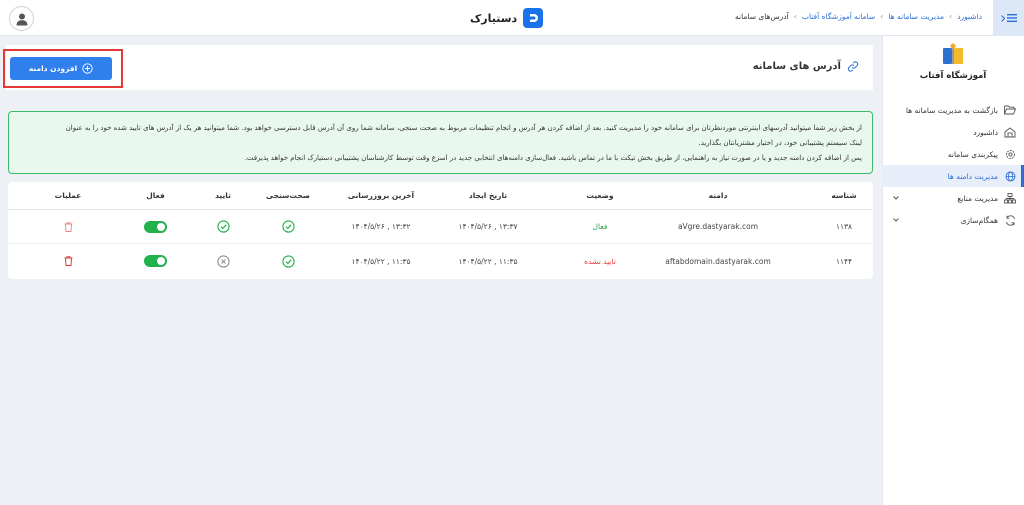 The width and height of the screenshot is (1024, 505). I want to click on highlight-frame, so click(63, 68).